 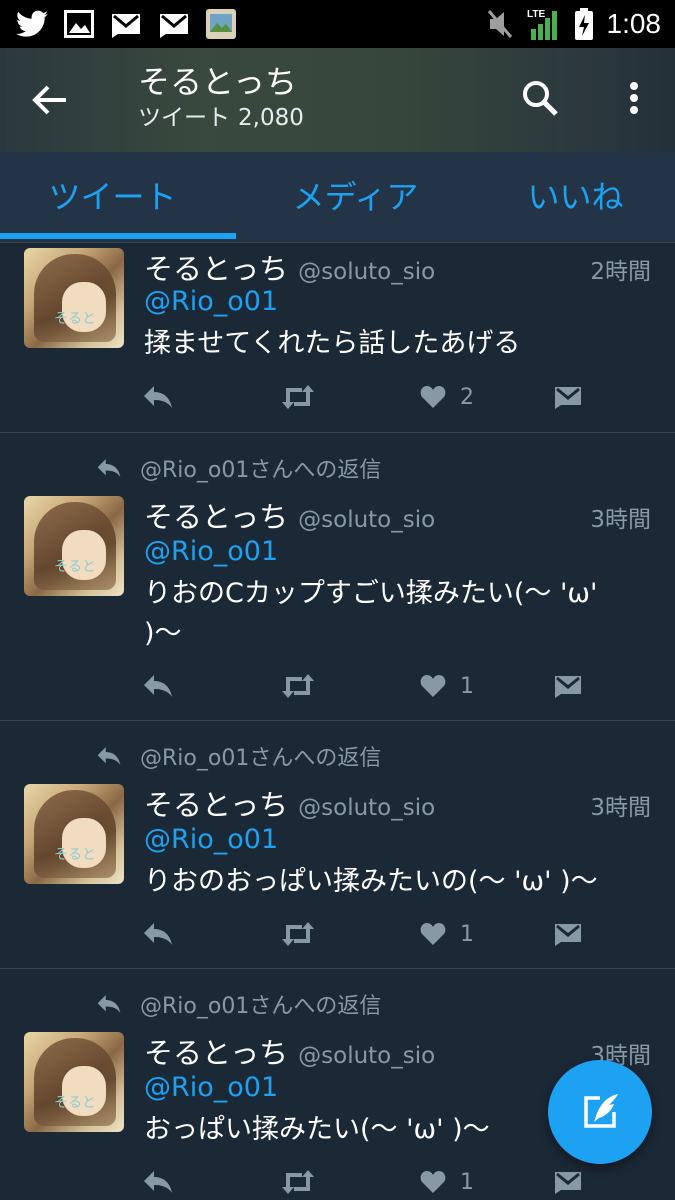 I want to click on tweet-text-line: りおのCカップすごい揉みたい(〜 'ω', so click(x=371, y=593).